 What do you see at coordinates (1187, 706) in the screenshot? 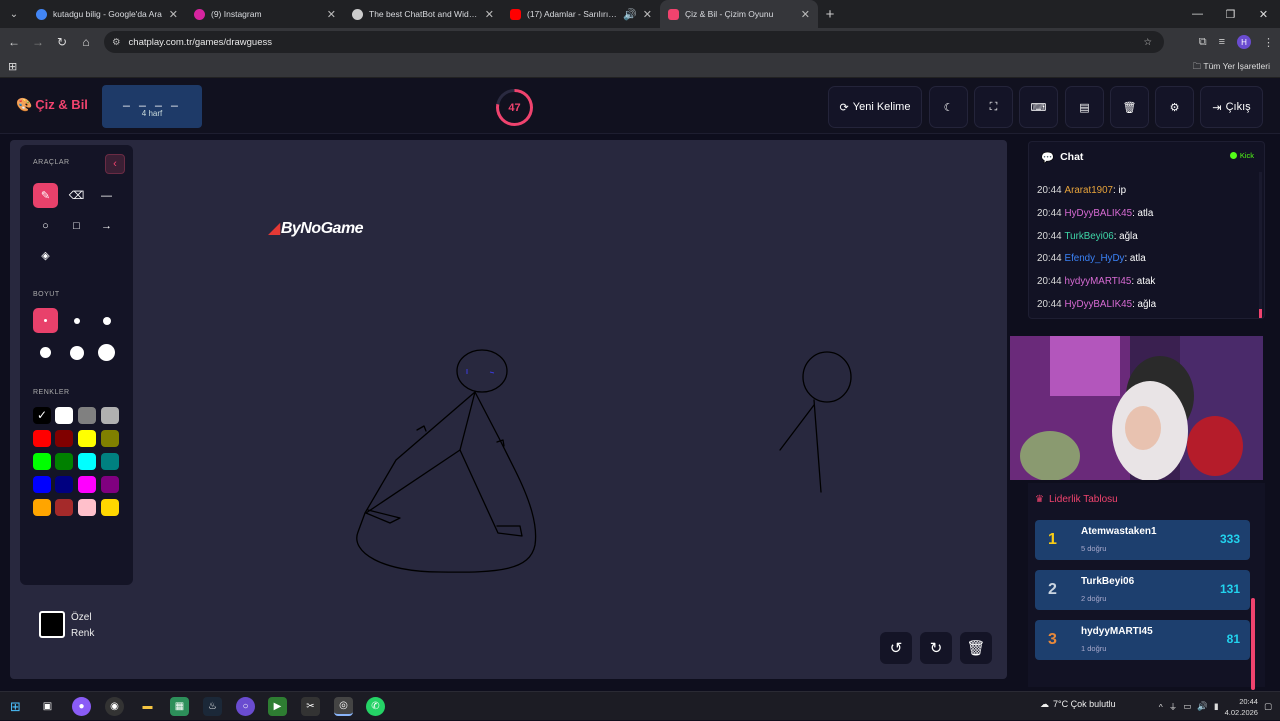
I see `network-icon: ▭` at bounding box center [1187, 706].